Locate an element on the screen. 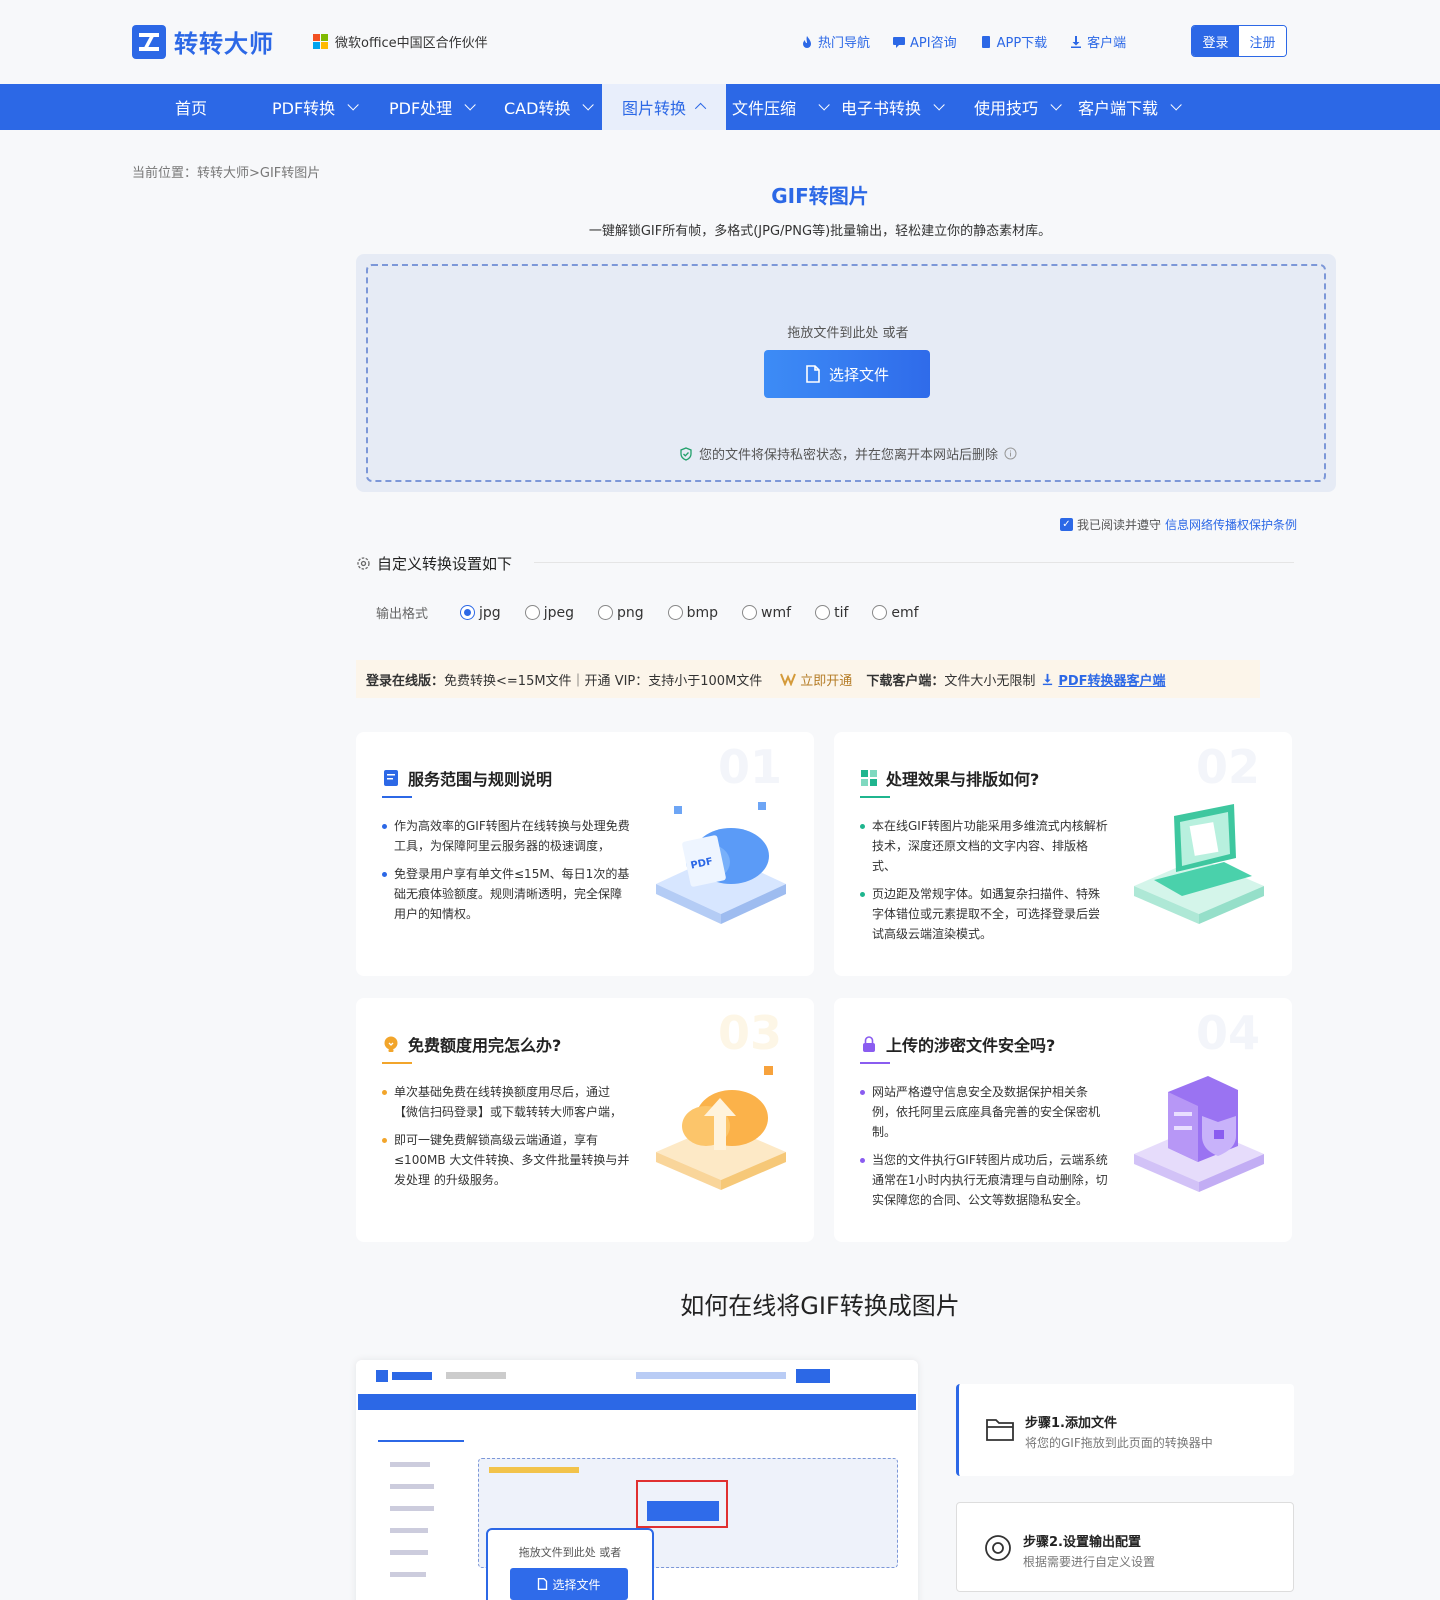 The width and height of the screenshot is (1440, 1600). nav-image-convert-label: 图片转换 is located at coordinates (654, 108).